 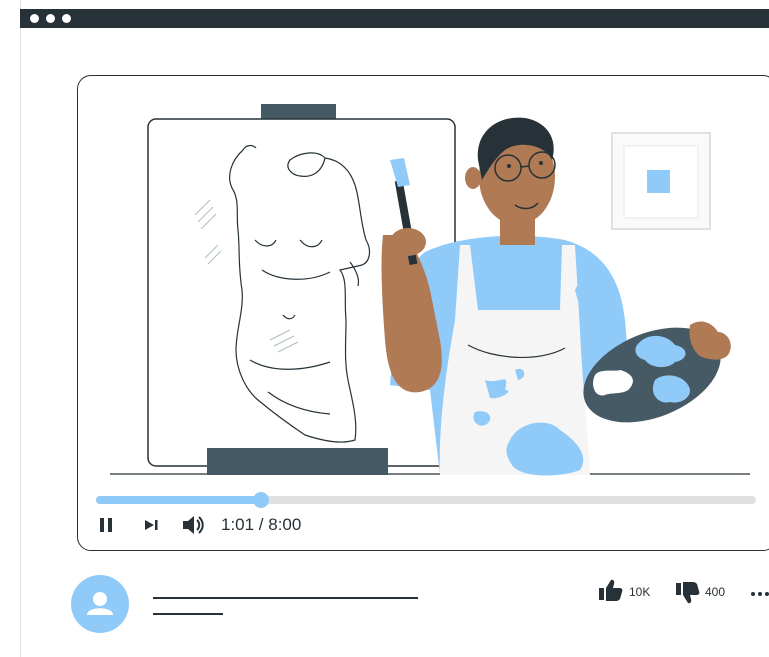 I want to click on progress-fill, so click(x=178, y=500).